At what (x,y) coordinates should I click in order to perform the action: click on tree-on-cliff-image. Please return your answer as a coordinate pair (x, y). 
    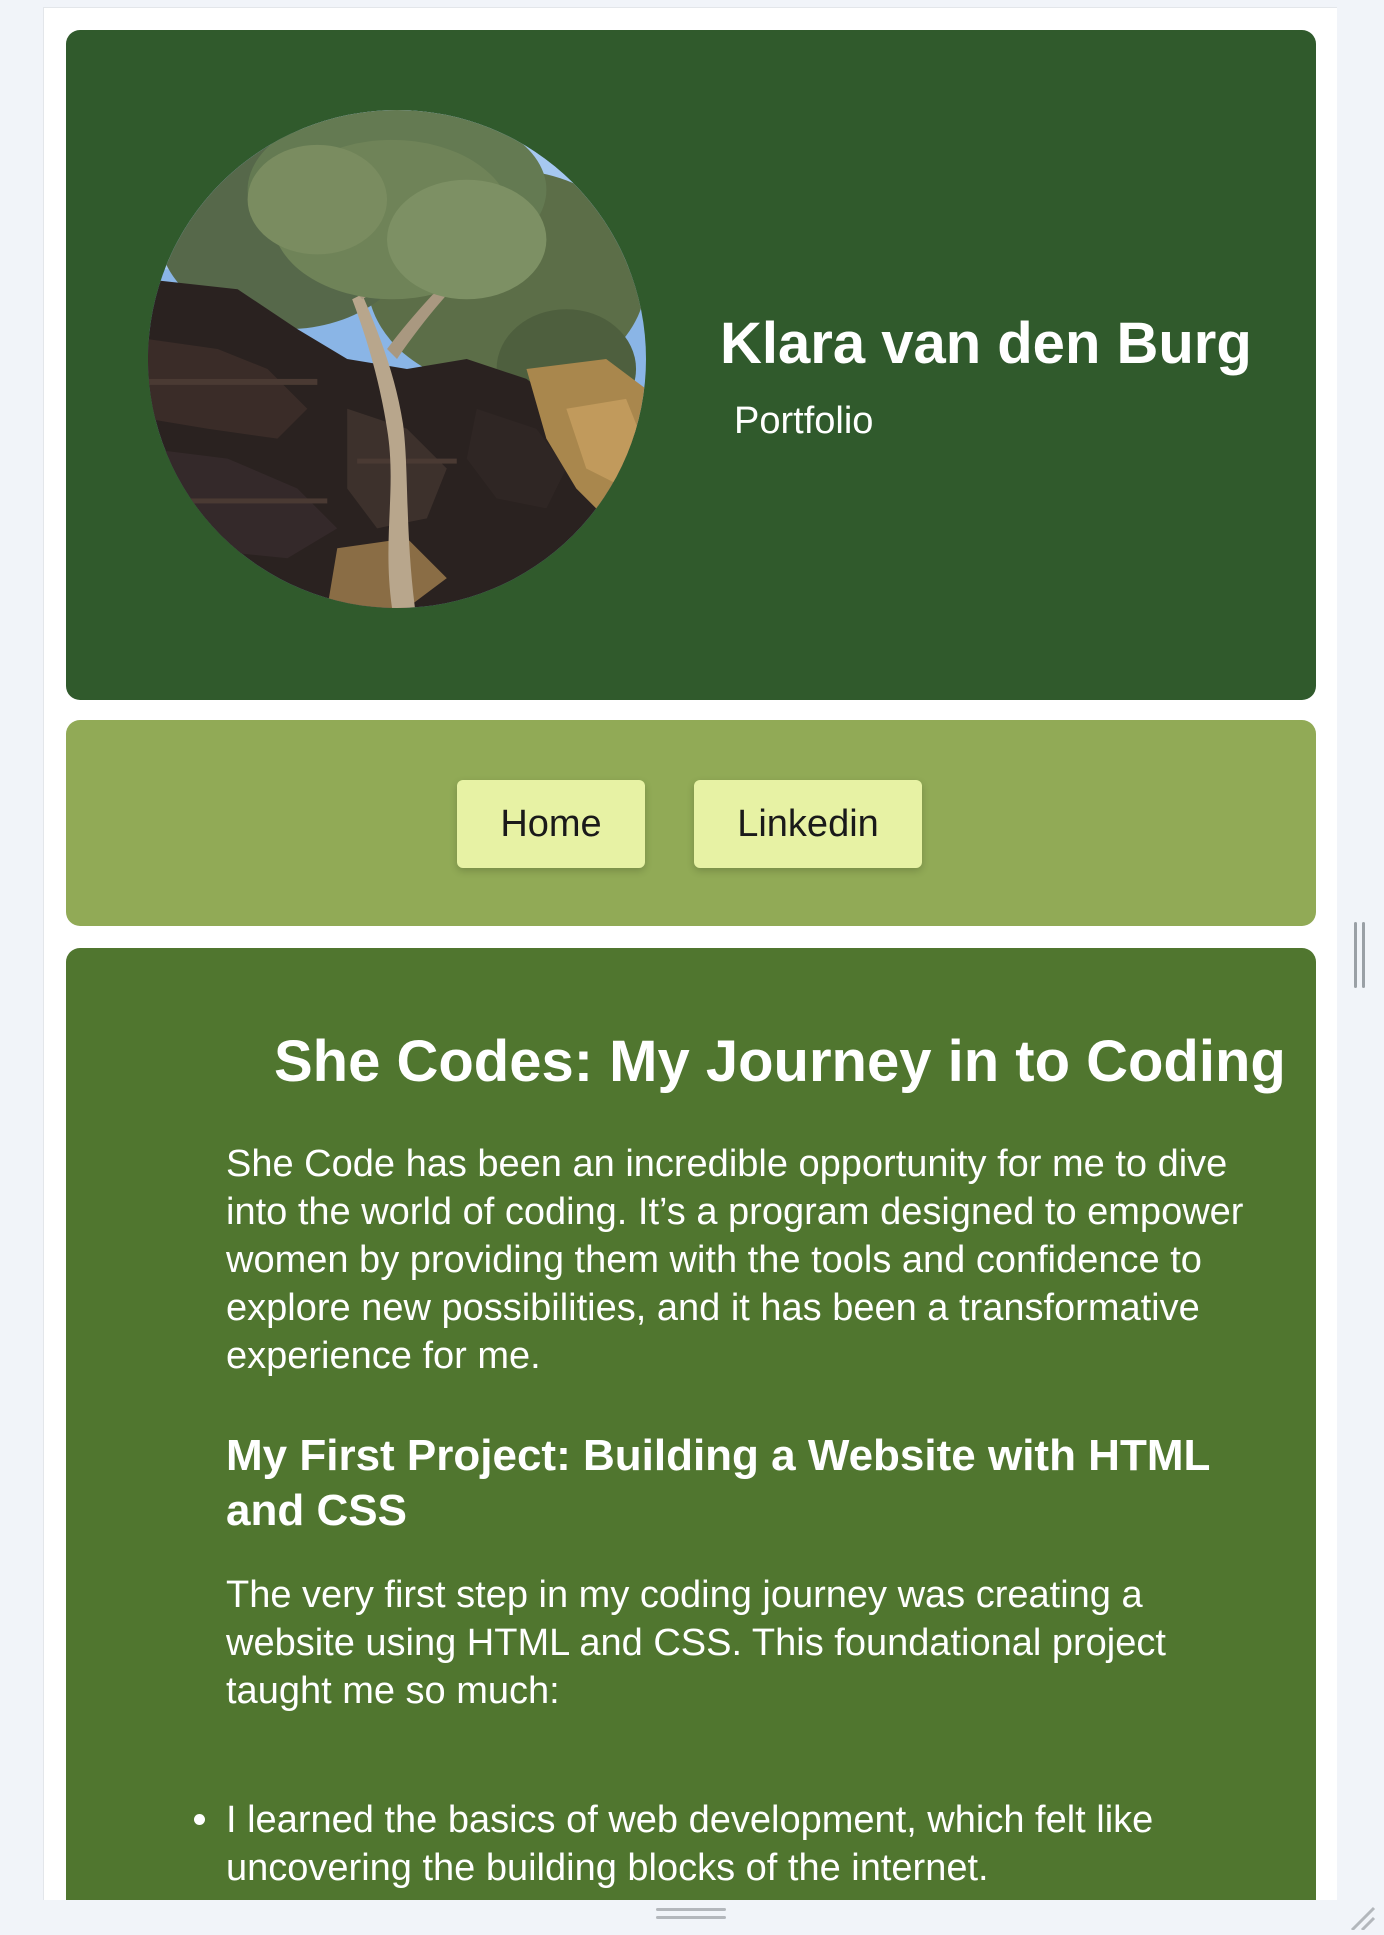
    Looking at the image, I should click on (397, 359).